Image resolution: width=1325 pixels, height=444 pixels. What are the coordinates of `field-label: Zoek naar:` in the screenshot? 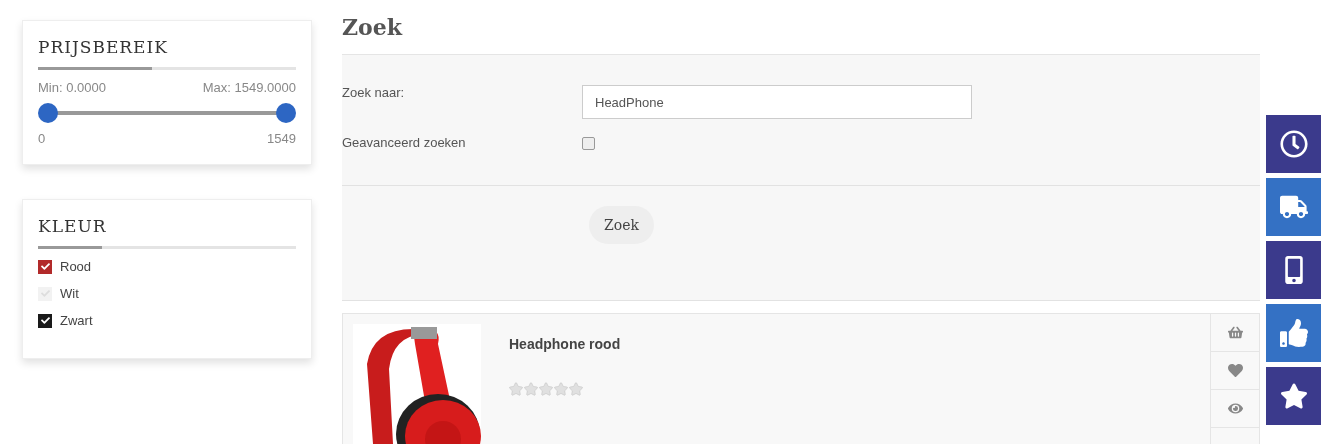 It's located at (374, 92).